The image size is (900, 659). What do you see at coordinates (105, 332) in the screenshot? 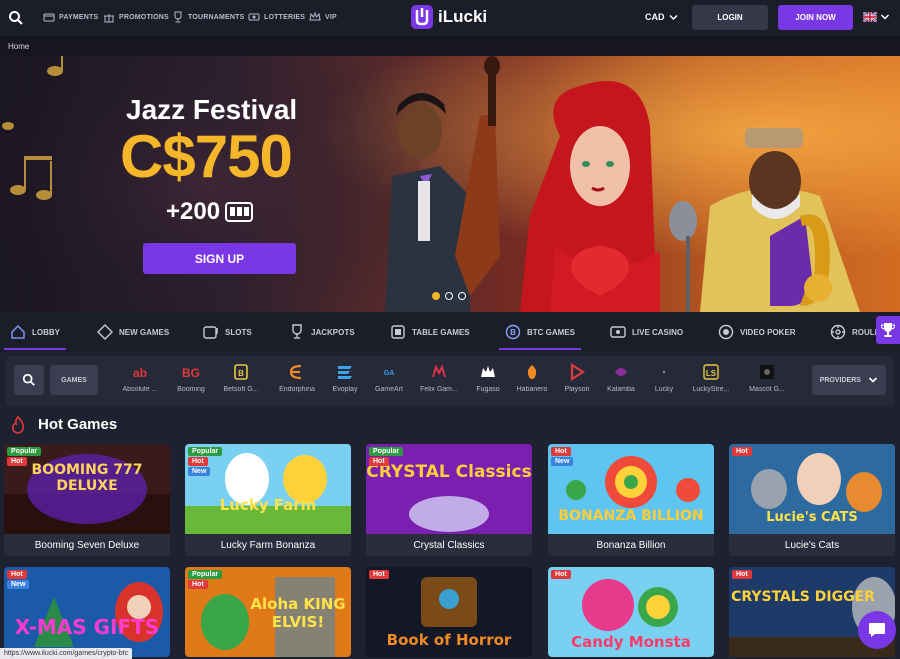
I see `diamond-icon` at bounding box center [105, 332].